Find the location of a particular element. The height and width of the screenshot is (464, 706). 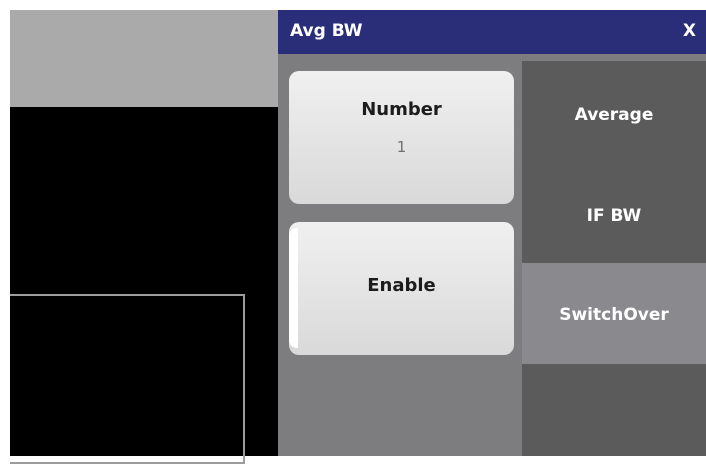

close-button: X is located at coordinates (689, 31).